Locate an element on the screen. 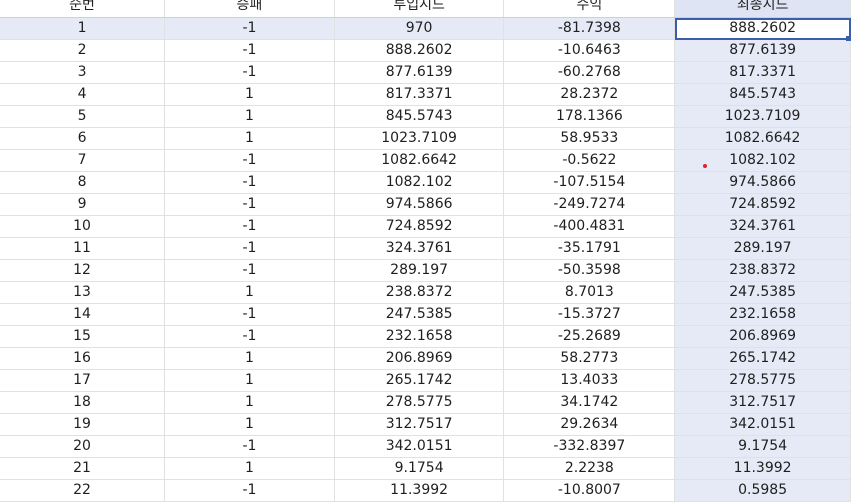 The width and height of the screenshot is (851, 502). cell-profit: 28.2372 is located at coordinates (589, 94).